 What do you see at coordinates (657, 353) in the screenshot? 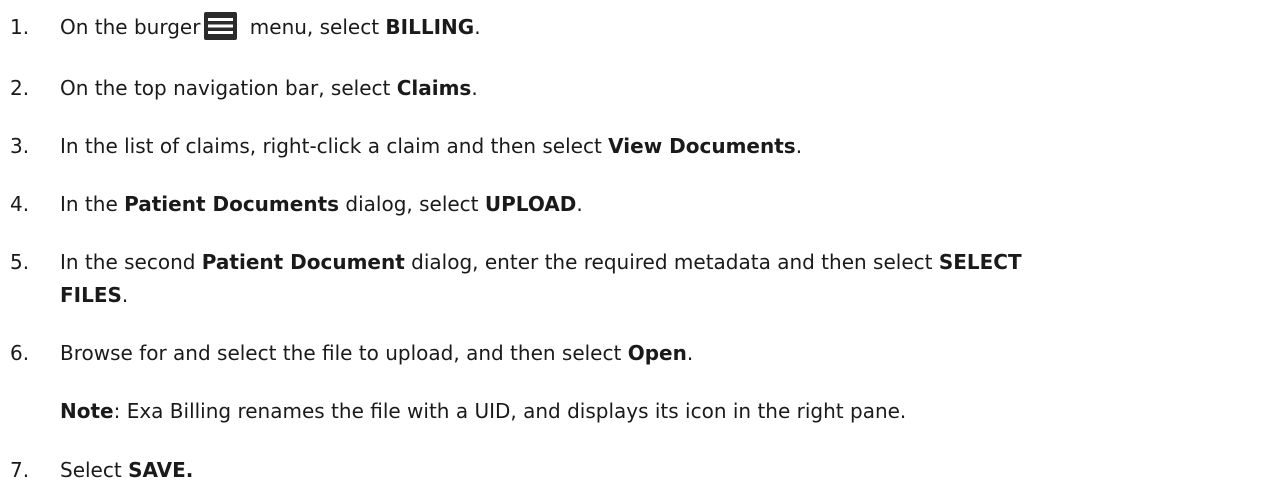
I see `ui-term: Open` at bounding box center [657, 353].